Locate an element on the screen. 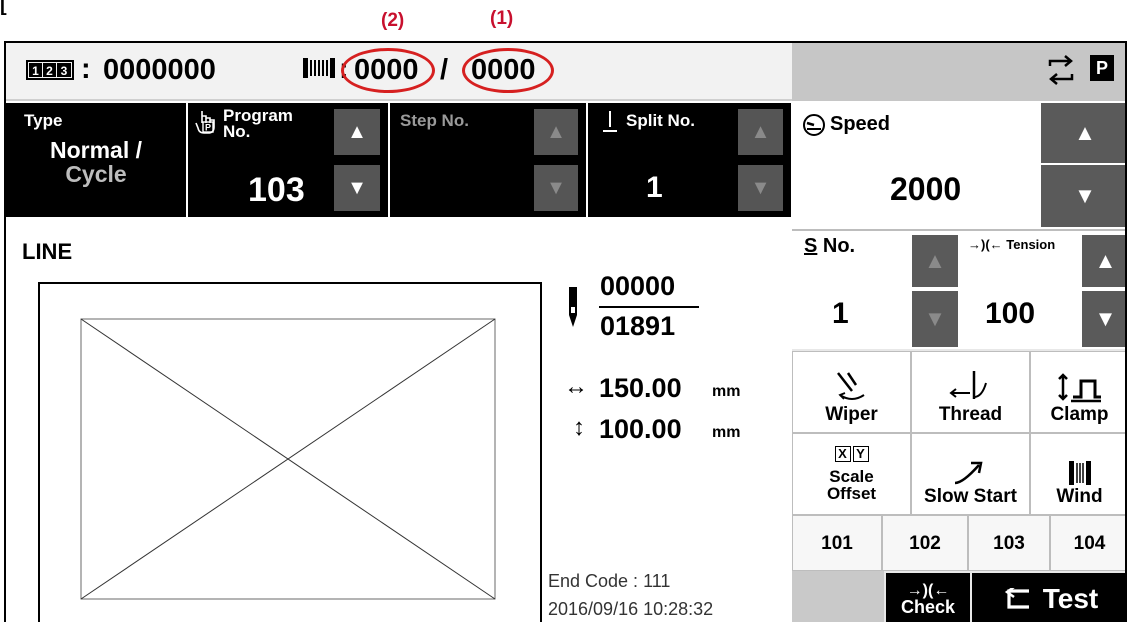  bobbin-thread-icon is located at coordinates (319, 68).